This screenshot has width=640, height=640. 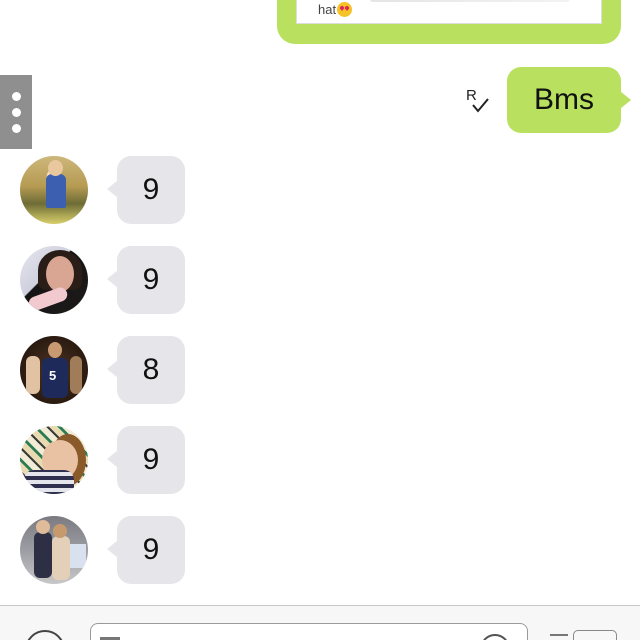 I want to click on avatar-figure, so click(x=56, y=191).